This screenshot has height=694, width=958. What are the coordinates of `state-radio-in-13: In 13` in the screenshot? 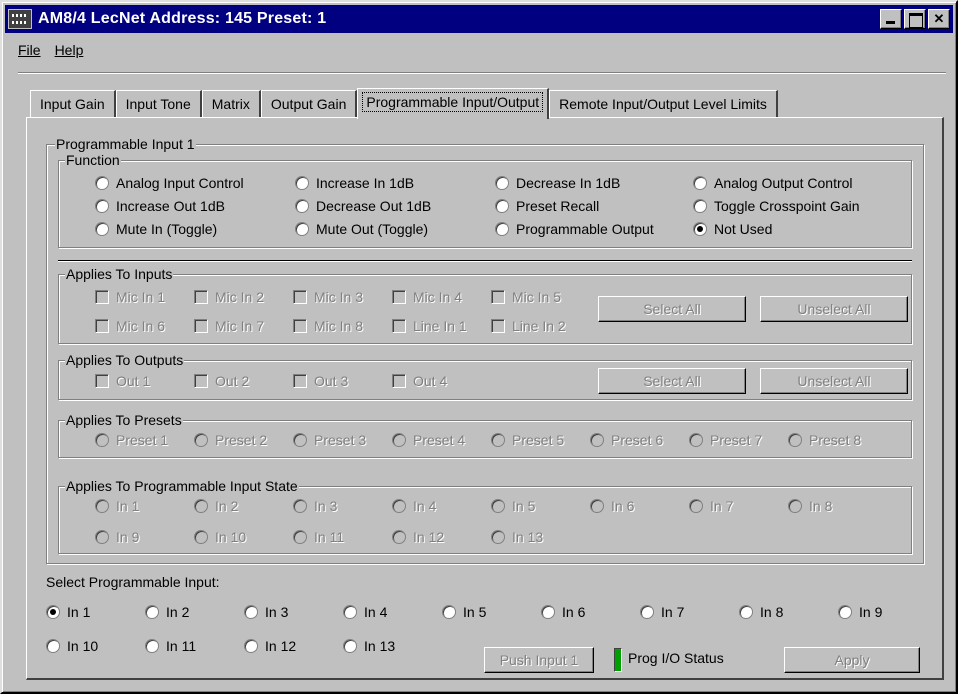 It's located at (517, 537).